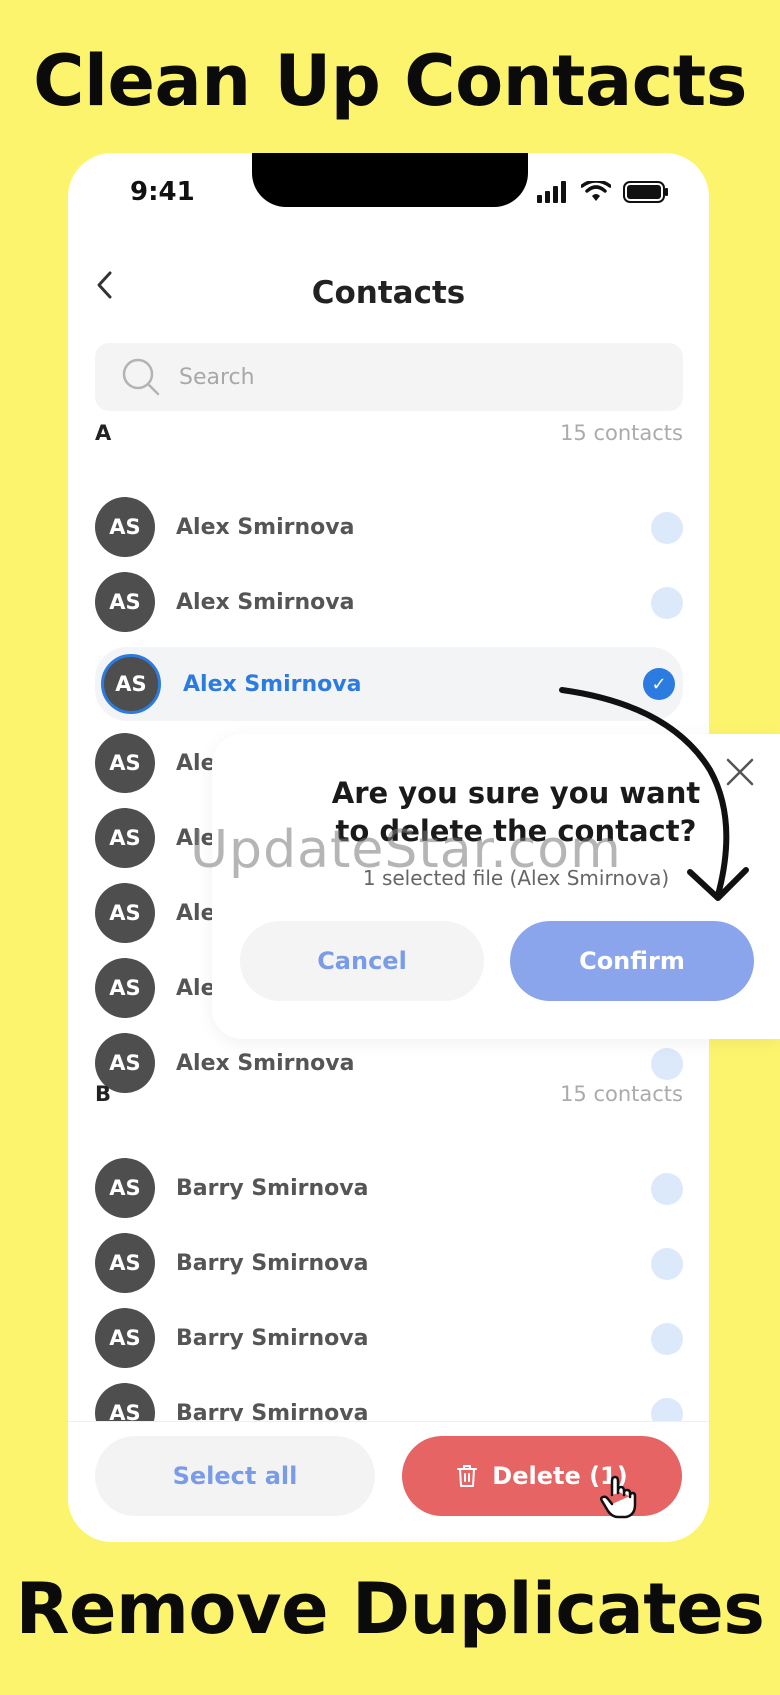 Image resolution: width=780 pixels, height=1695 pixels. Describe the element at coordinates (551, 192) in the screenshot. I see `signal-icon` at that location.